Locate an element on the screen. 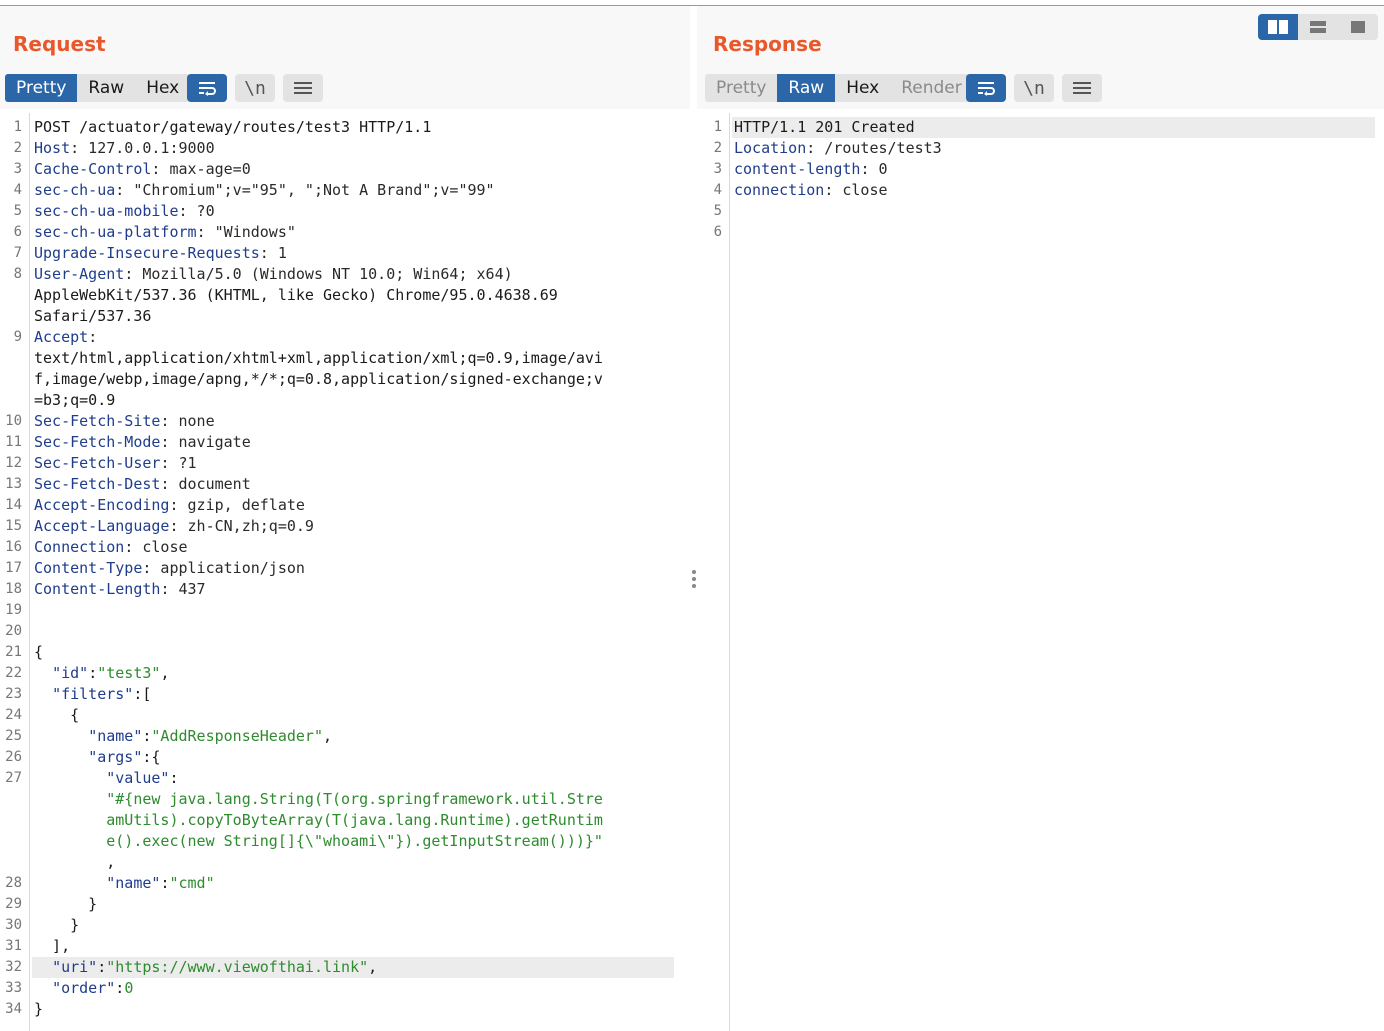 The width and height of the screenshot is (1384, 1031). stacked-icon is located at coordinates (1318, 27).